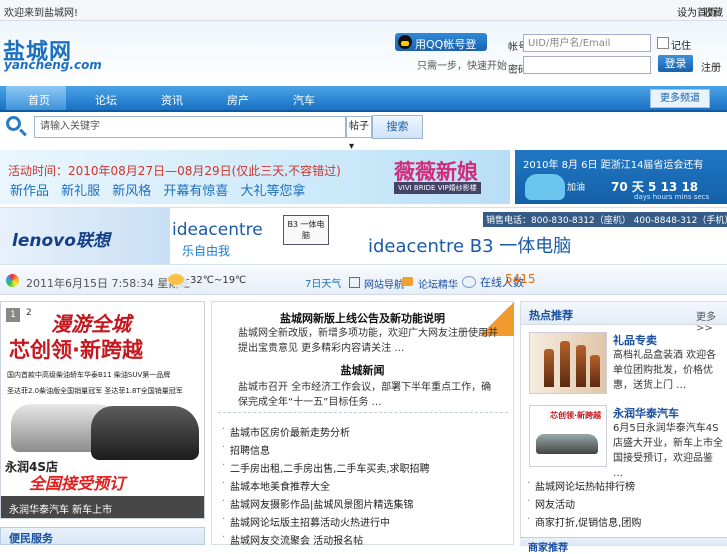 The width and height of the screenshot is (727, 554). I want to click on wedding-tagline: 新作品 新礼服 新风格 开幕有惊喜 大礼等您拿, so click(158, 191).